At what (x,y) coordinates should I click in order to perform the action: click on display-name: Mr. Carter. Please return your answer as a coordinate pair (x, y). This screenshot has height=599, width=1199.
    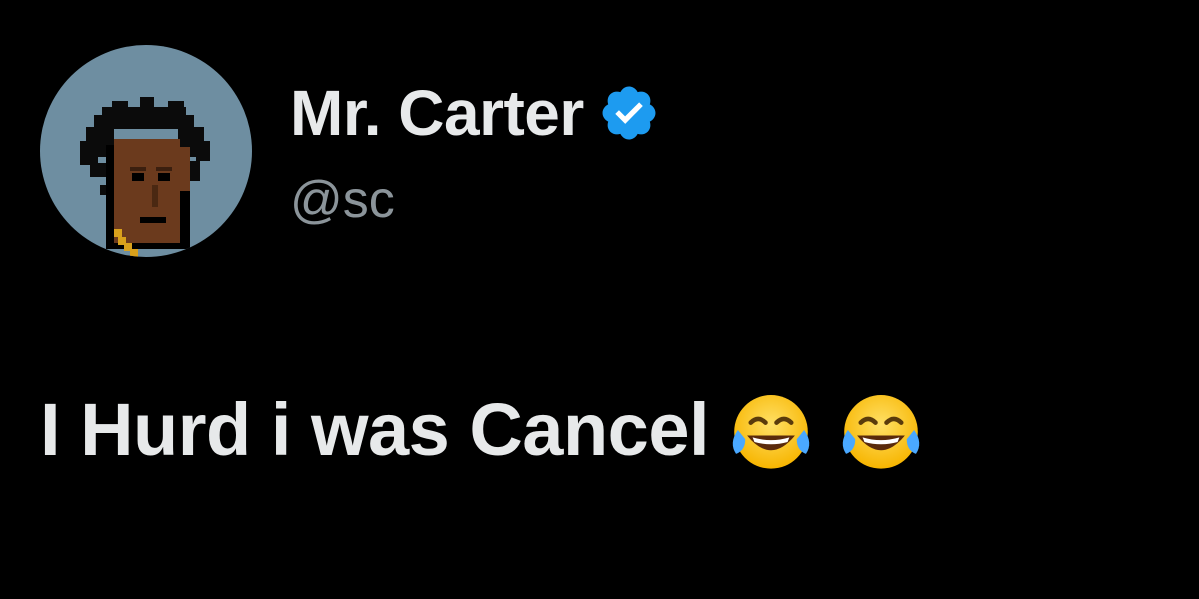
    Looking at the image, I should click on (437, 113).